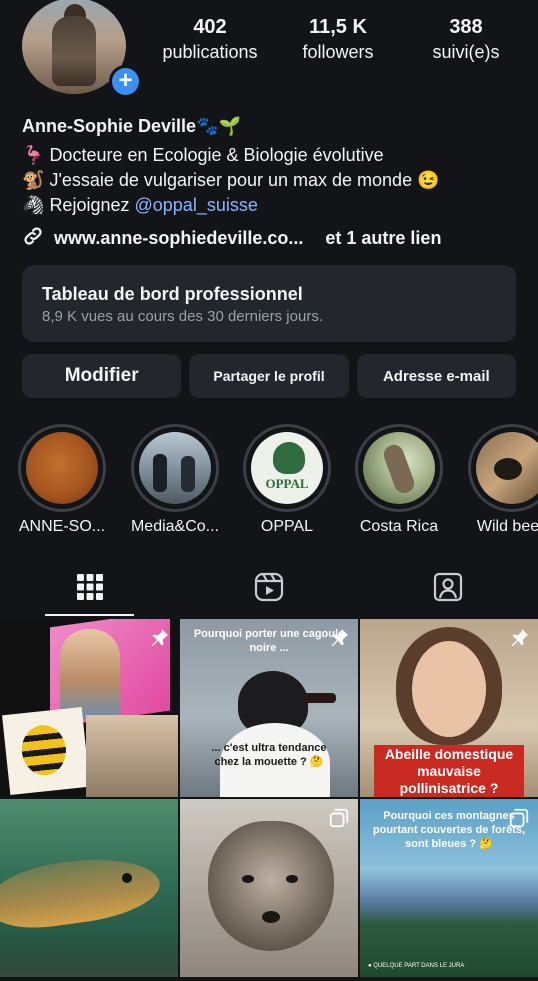  What do you see at coordinates (271, 917) in the screenshot?
I see `fox-nose` at bounding box center [271, 917].